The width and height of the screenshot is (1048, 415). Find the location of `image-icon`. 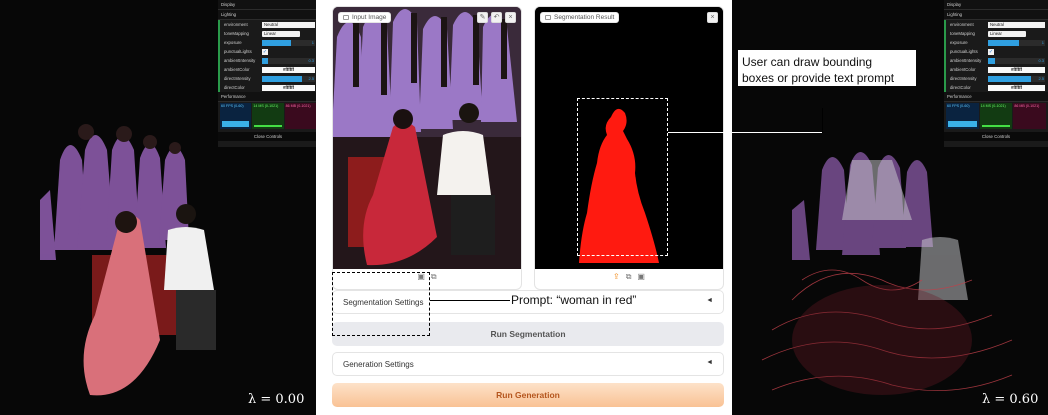

image-icon is located at coordinates (346, 17).